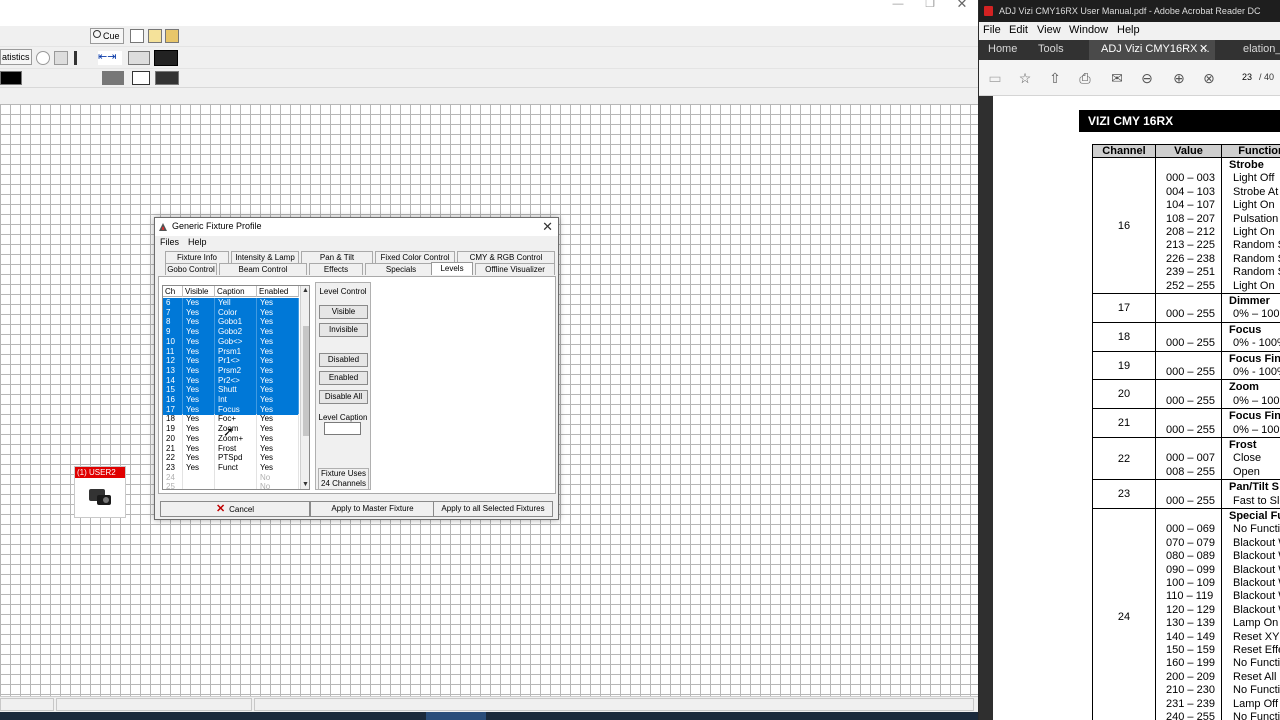 The width and height of the screenshot is (1280, 720). I want to click on levels-scrollbar: ▲ ▼, so click(304, 387).